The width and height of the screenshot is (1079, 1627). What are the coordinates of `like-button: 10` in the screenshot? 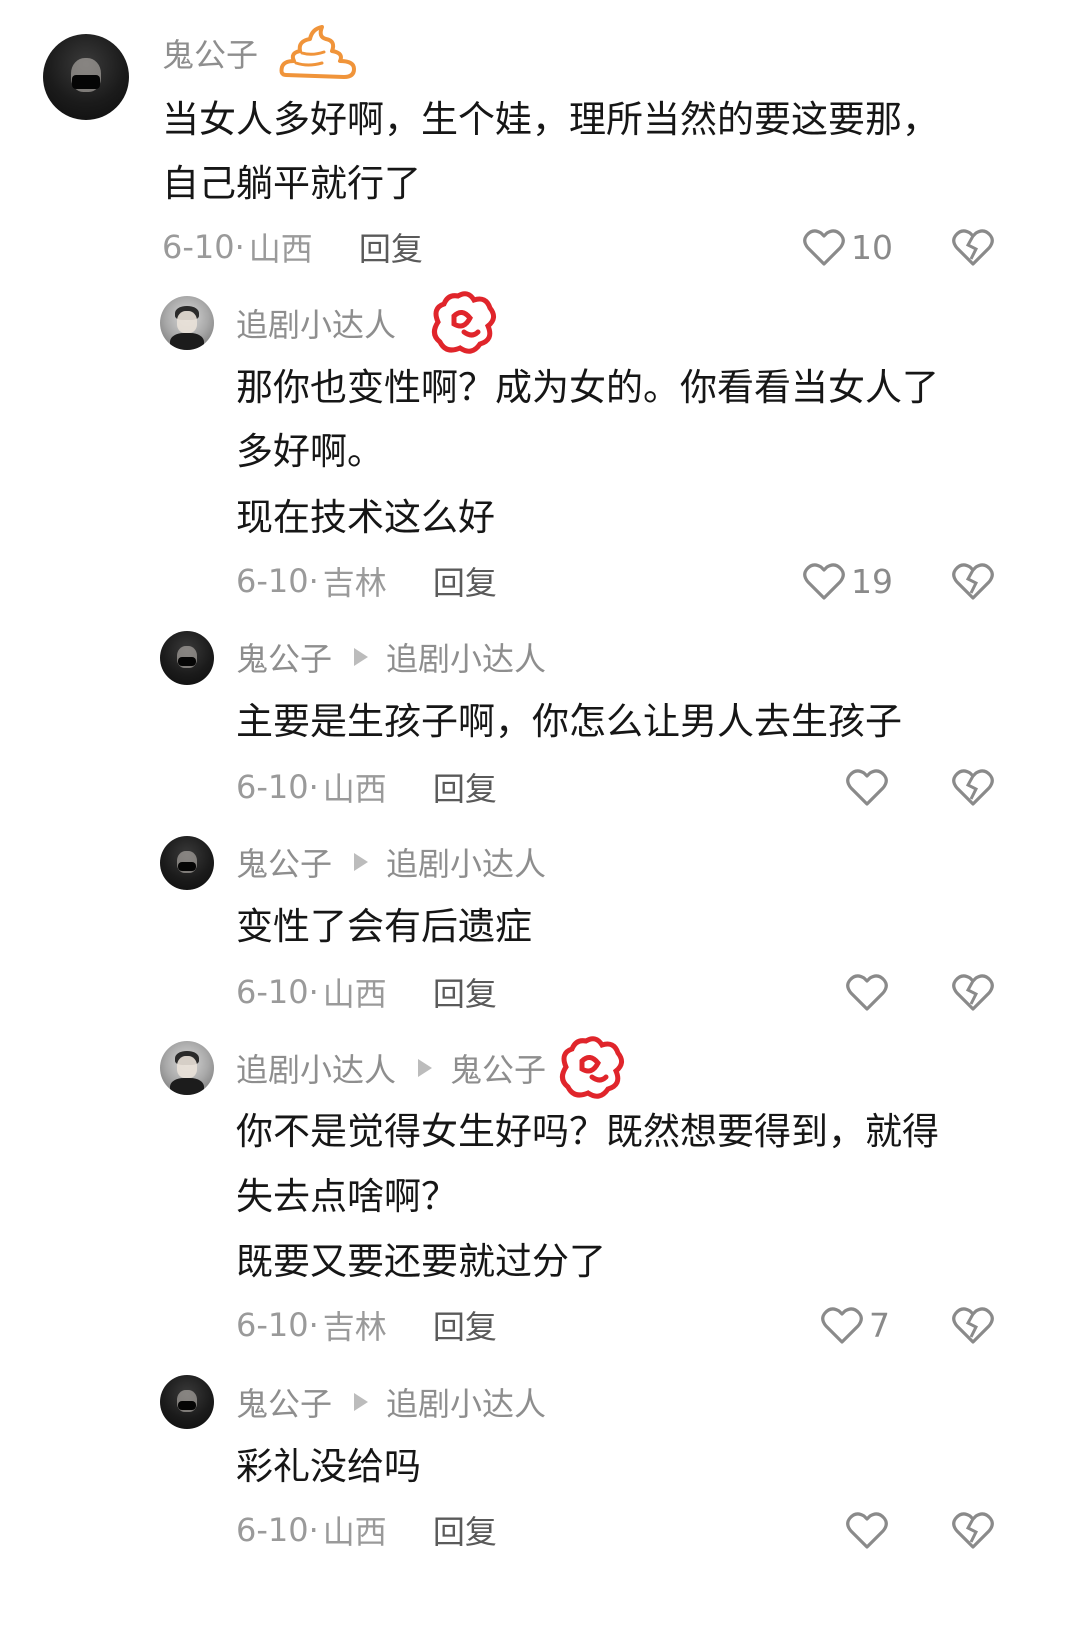 It's located at (848, 247).